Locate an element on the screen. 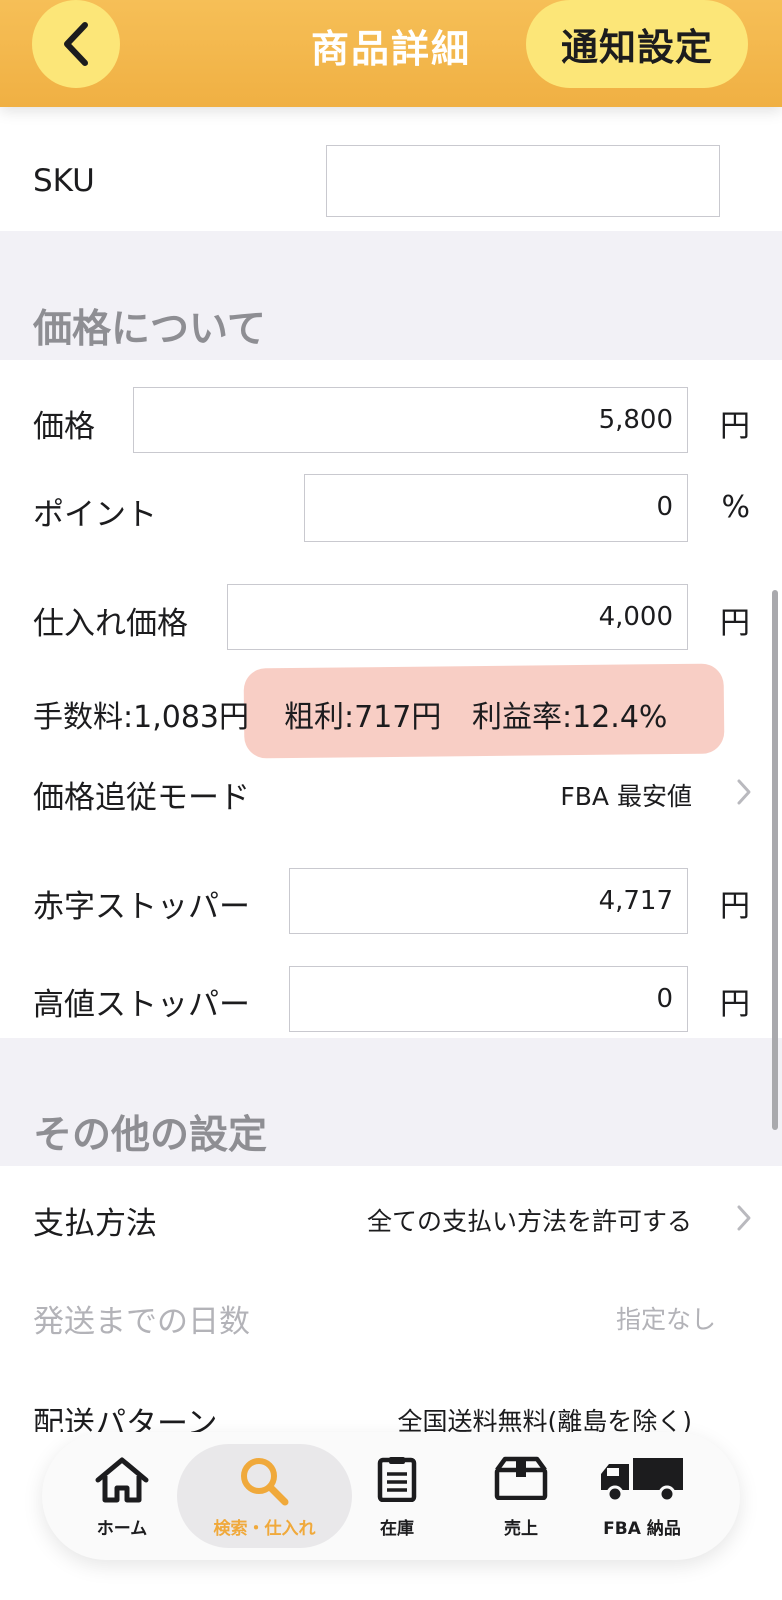 This screenshot has height=1600, width=782. sku-label: SKU is located at coordinates (64, 181).